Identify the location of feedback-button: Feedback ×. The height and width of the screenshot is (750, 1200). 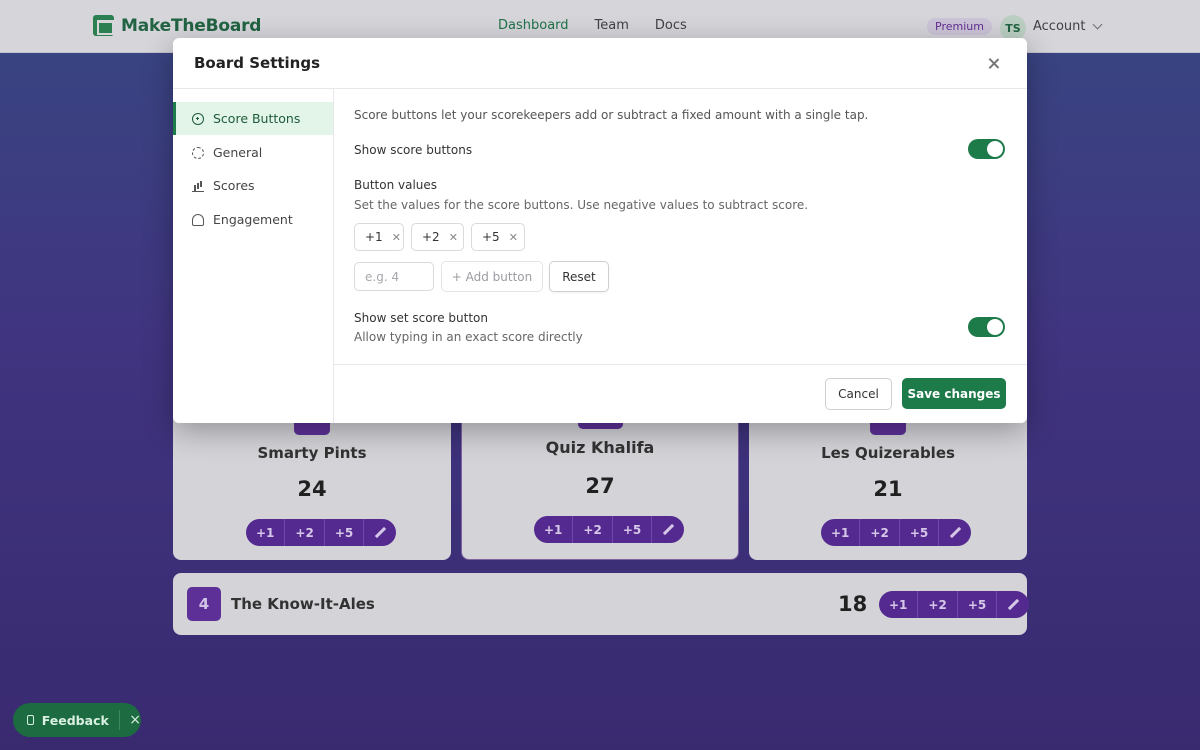
(77, 720).